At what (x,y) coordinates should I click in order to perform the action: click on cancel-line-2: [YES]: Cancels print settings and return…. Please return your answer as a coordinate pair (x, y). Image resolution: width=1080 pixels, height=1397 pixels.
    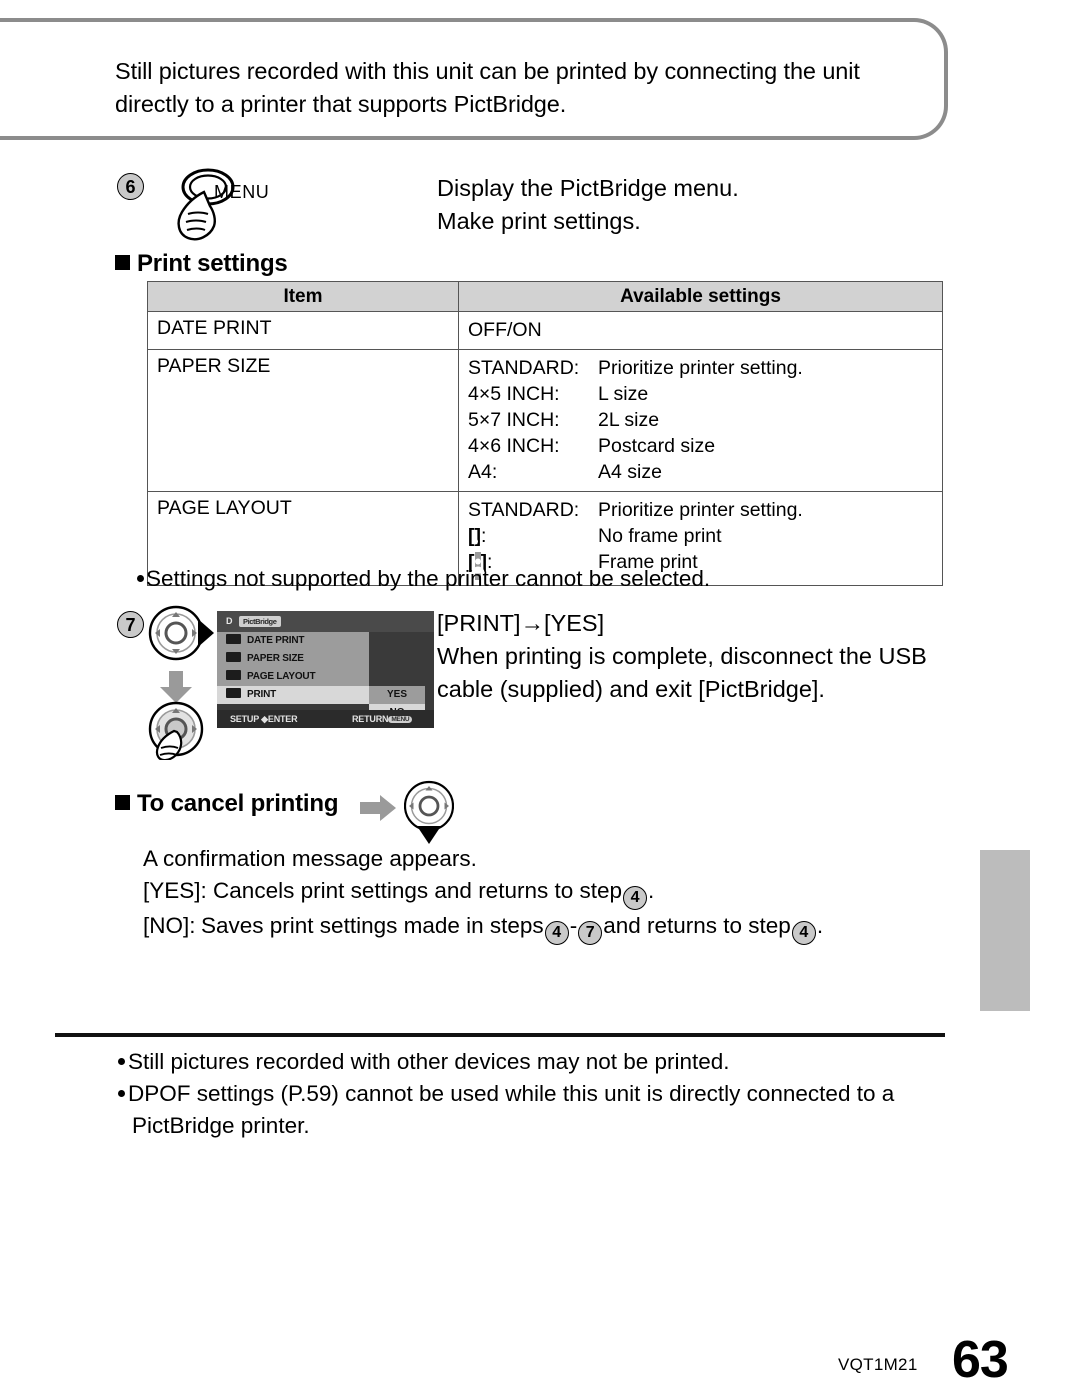
    Looking at the image, I should click on (553, 892).